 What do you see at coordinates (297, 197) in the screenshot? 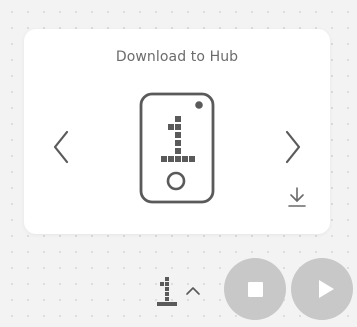
I see `download-icon` at bounding box center [297, 197].